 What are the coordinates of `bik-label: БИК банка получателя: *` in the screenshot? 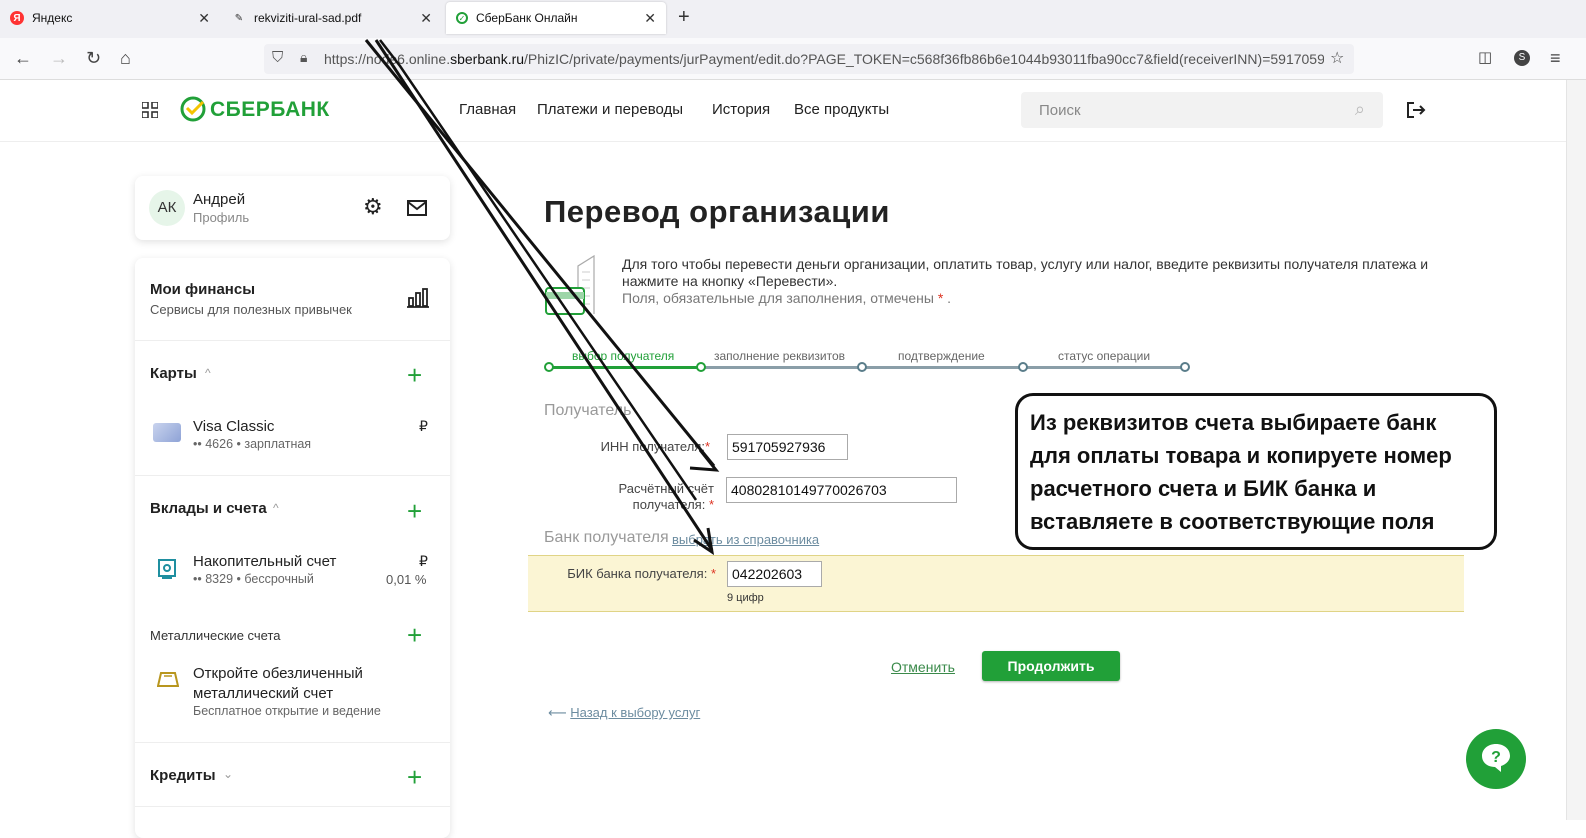 It's located at (641, 573).